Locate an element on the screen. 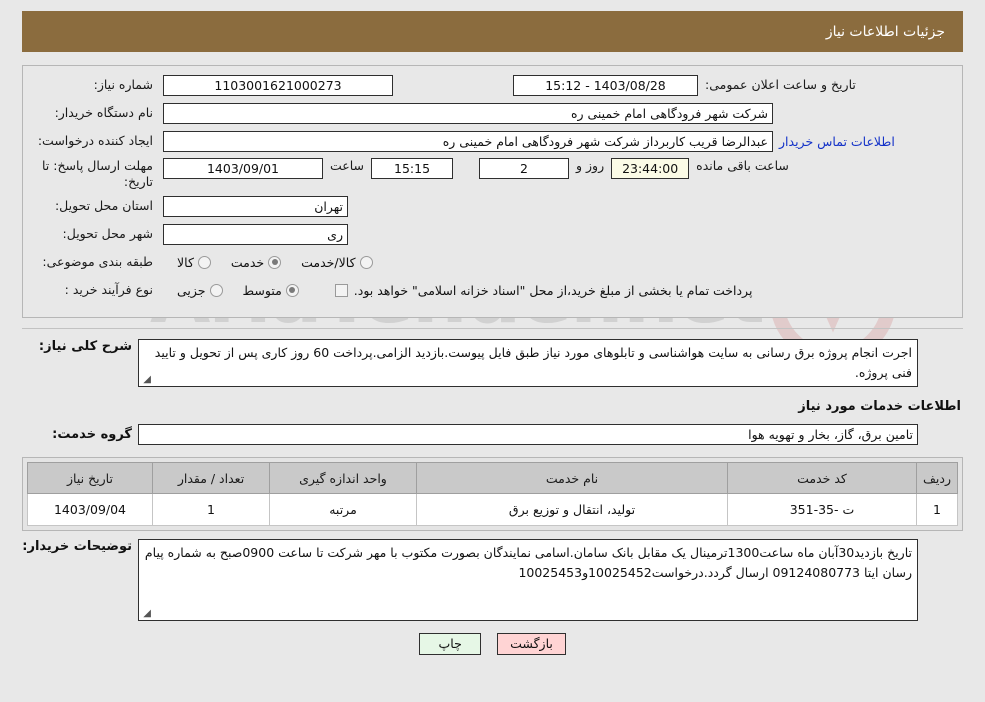 Image resolution: width=985 pixels, height=702 pixels. radio-label-category-1: خدمت is located at coordinates (247, 262).